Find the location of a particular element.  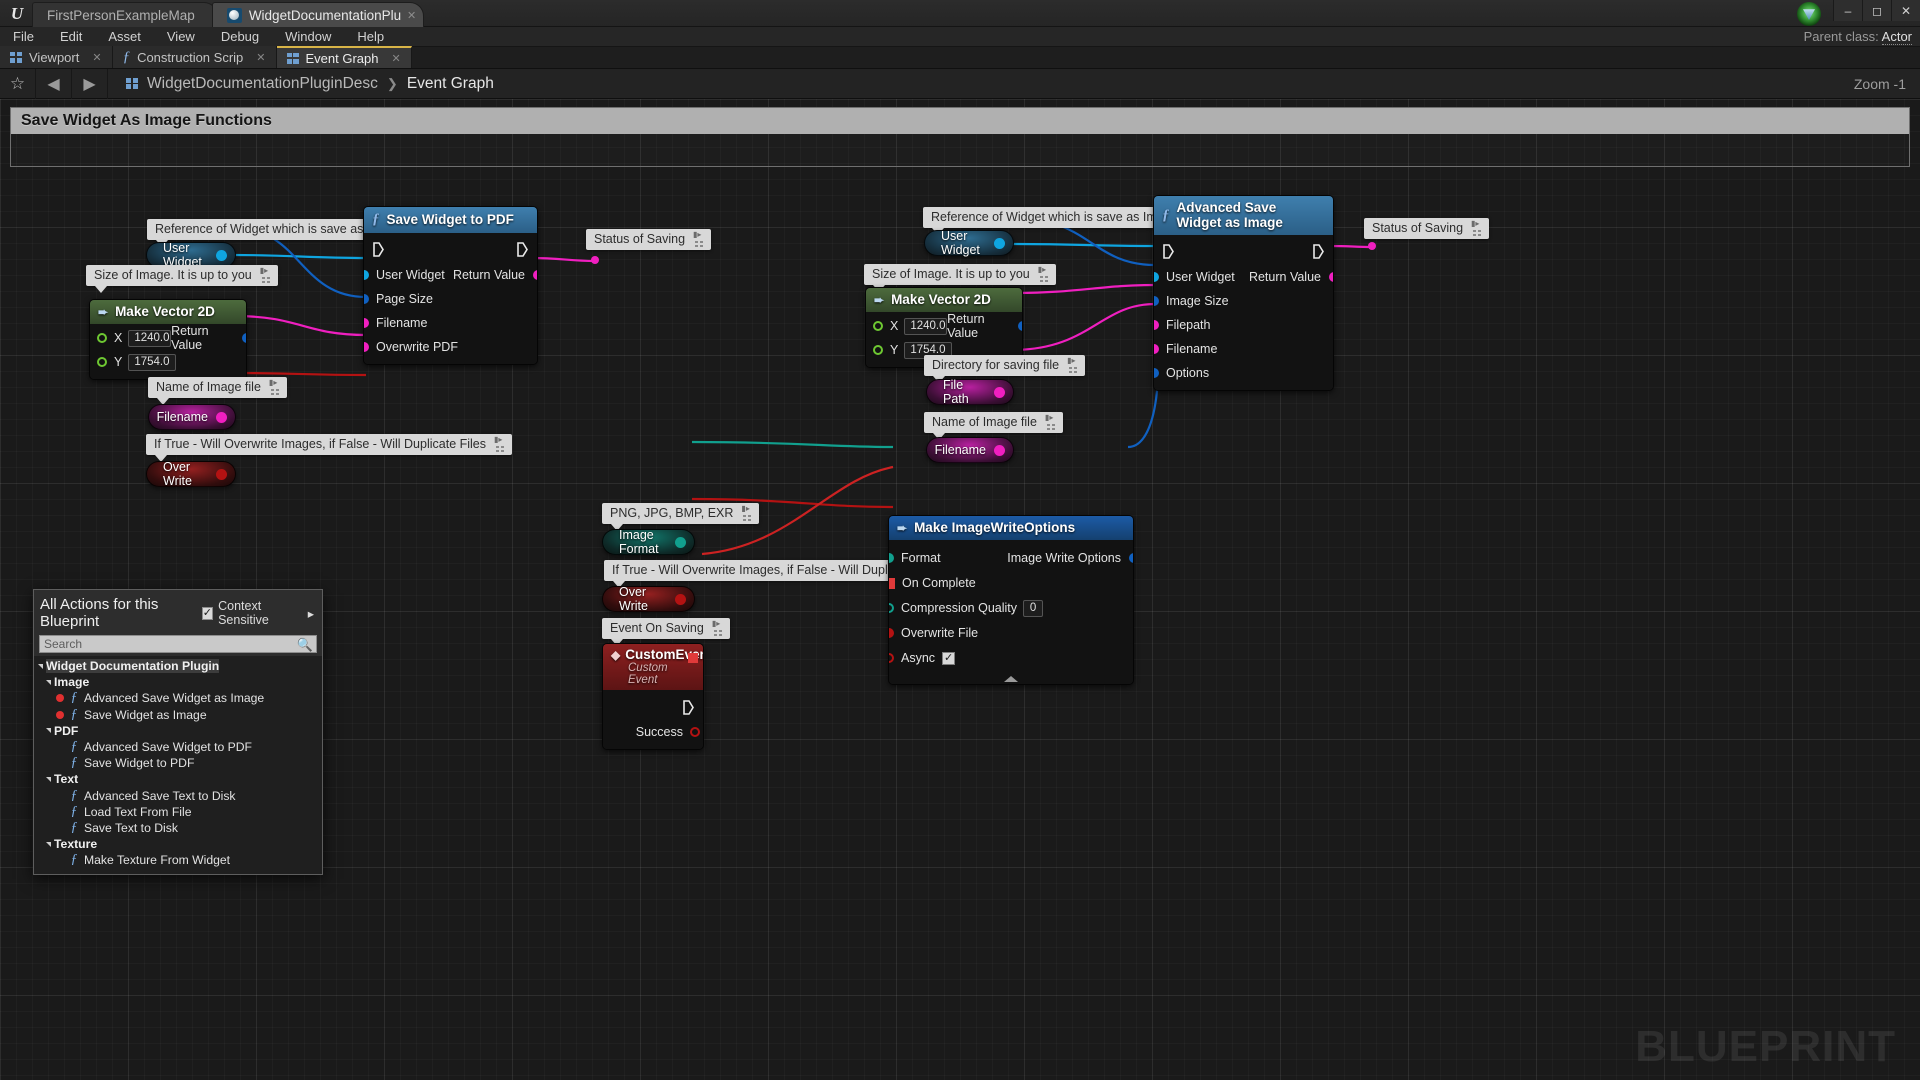

pill-over-write-2: Over Write is located at coordinates (648, 599).